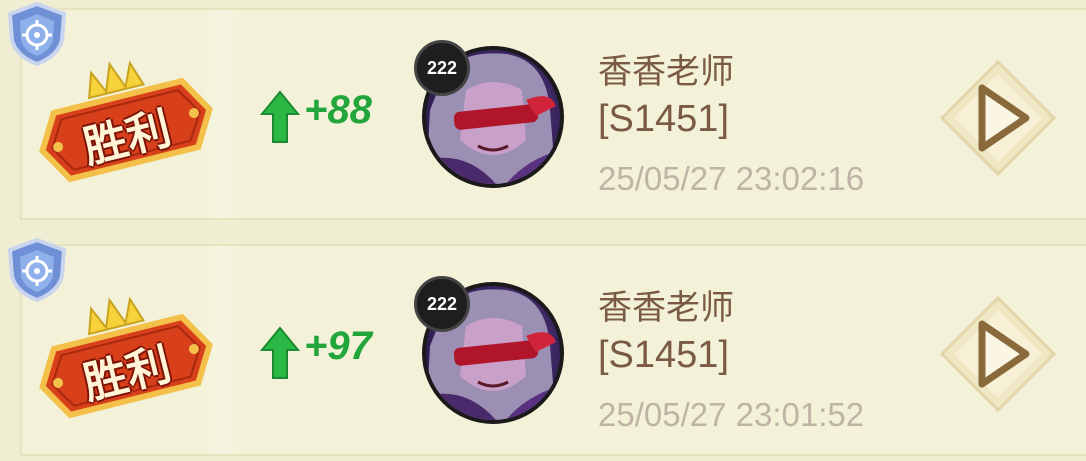 Image resolution: width=1086 pixels, height=461 pixels. I want to click on match-timestamp: 25/05/27 23:02:16, so click(731, 178).